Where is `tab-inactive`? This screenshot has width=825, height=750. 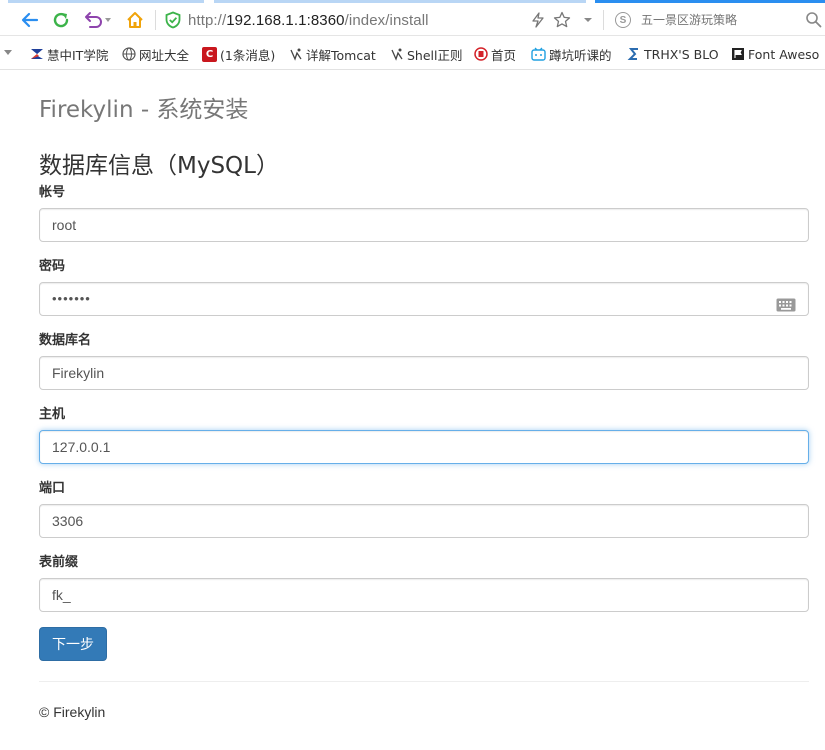
tab-inactive is located at coordinates (400, 1).